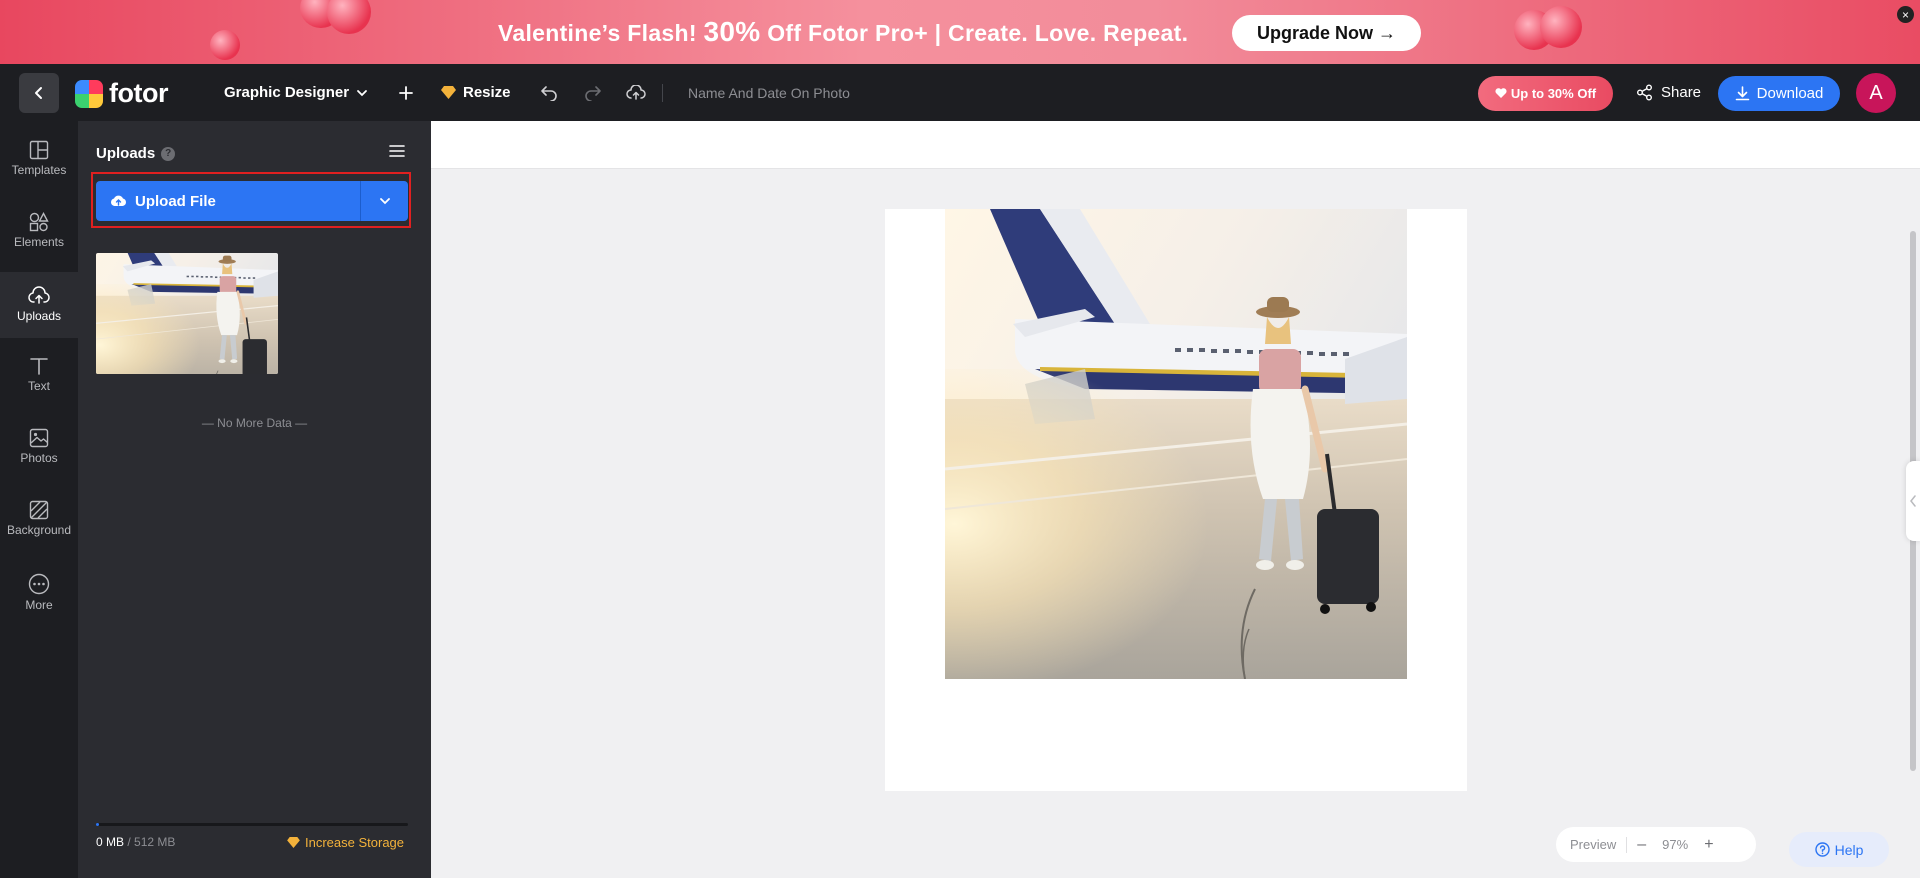 This screenshot has width=1920, height=878. I want to click on elements-icon, so click(39, 222).